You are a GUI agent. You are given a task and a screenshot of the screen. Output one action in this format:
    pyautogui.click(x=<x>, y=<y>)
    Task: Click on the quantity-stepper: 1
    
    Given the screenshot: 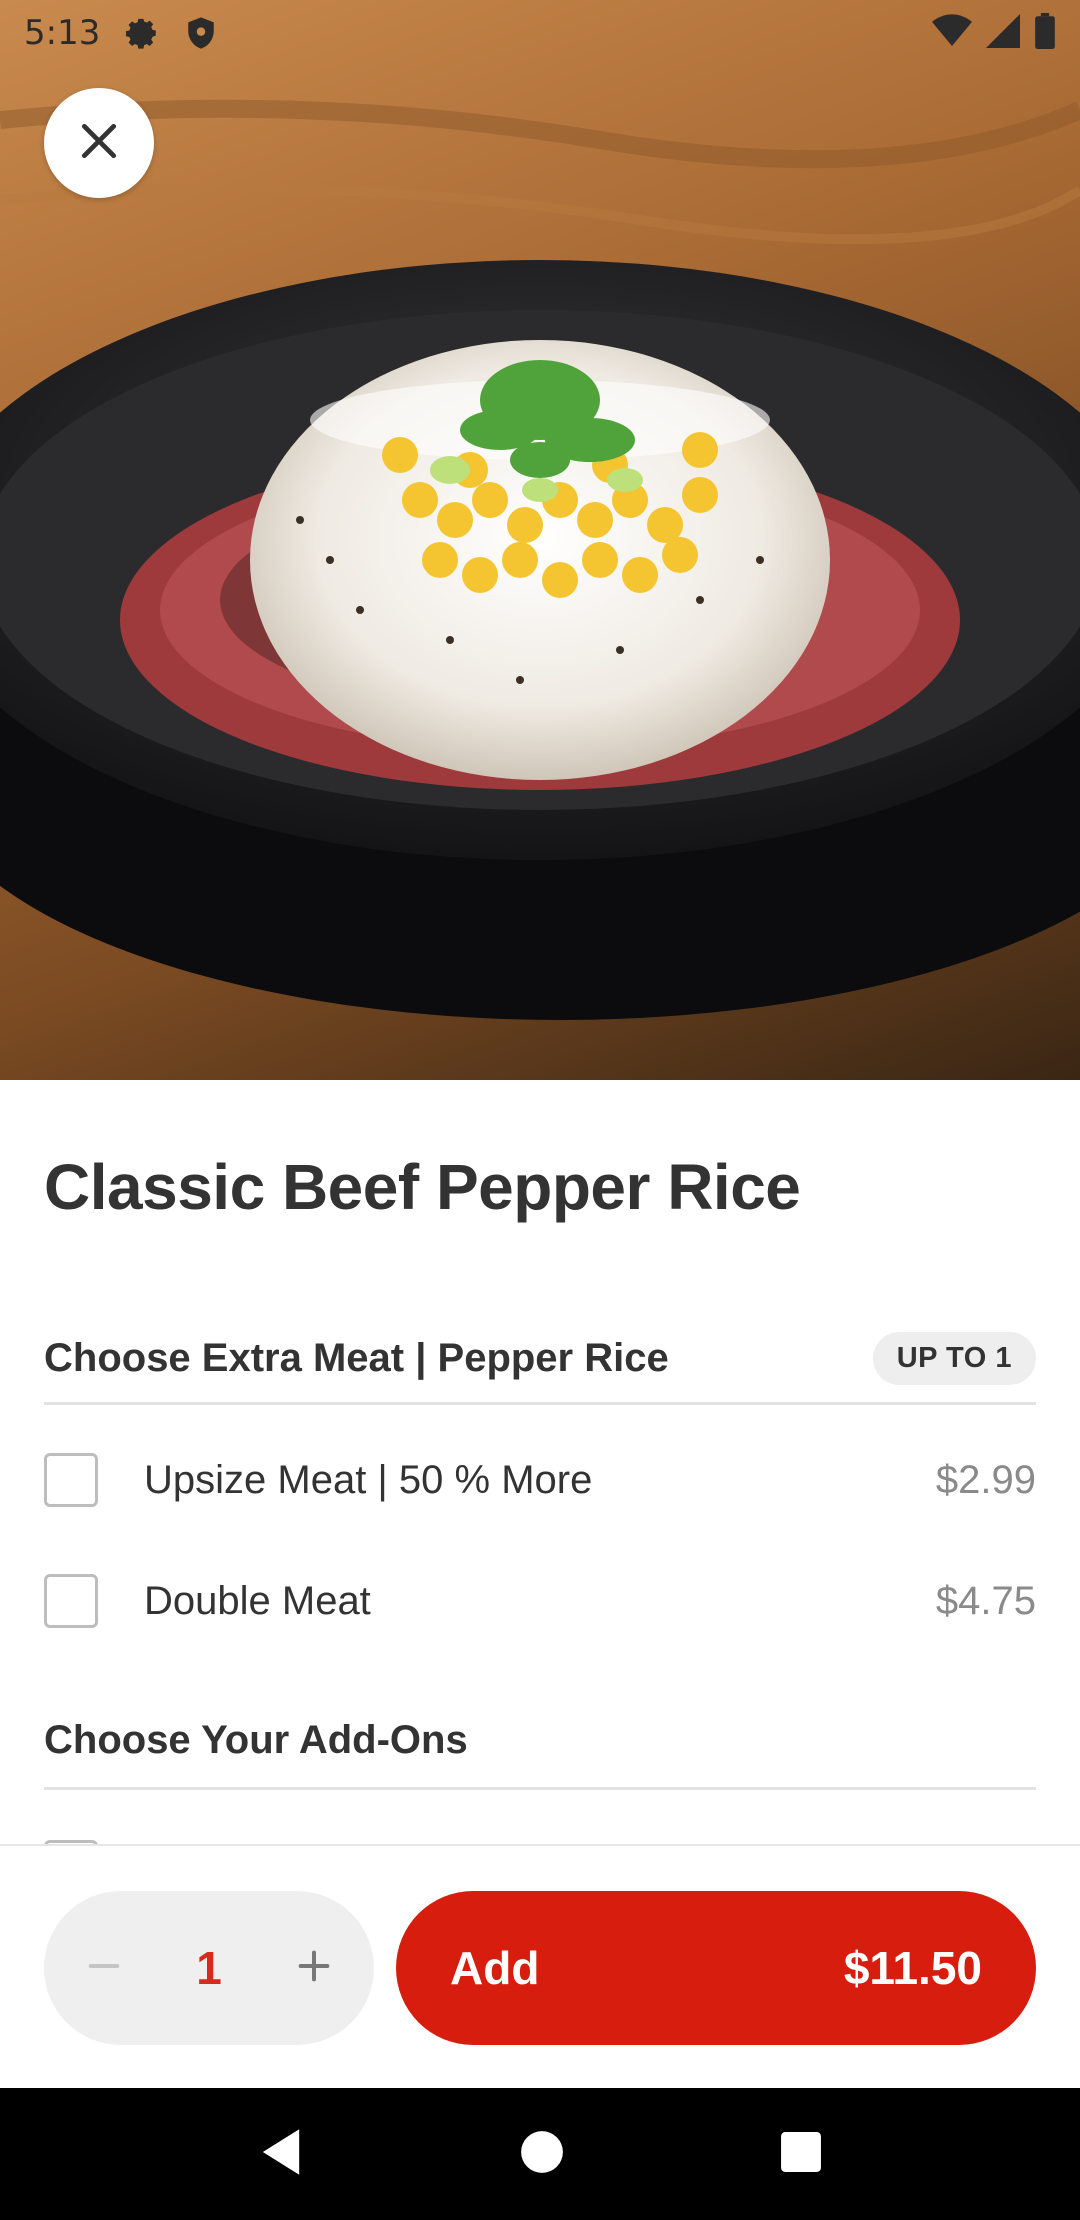 What is the action you would take?
    pyautogui.click(x=209, y=1968)
    